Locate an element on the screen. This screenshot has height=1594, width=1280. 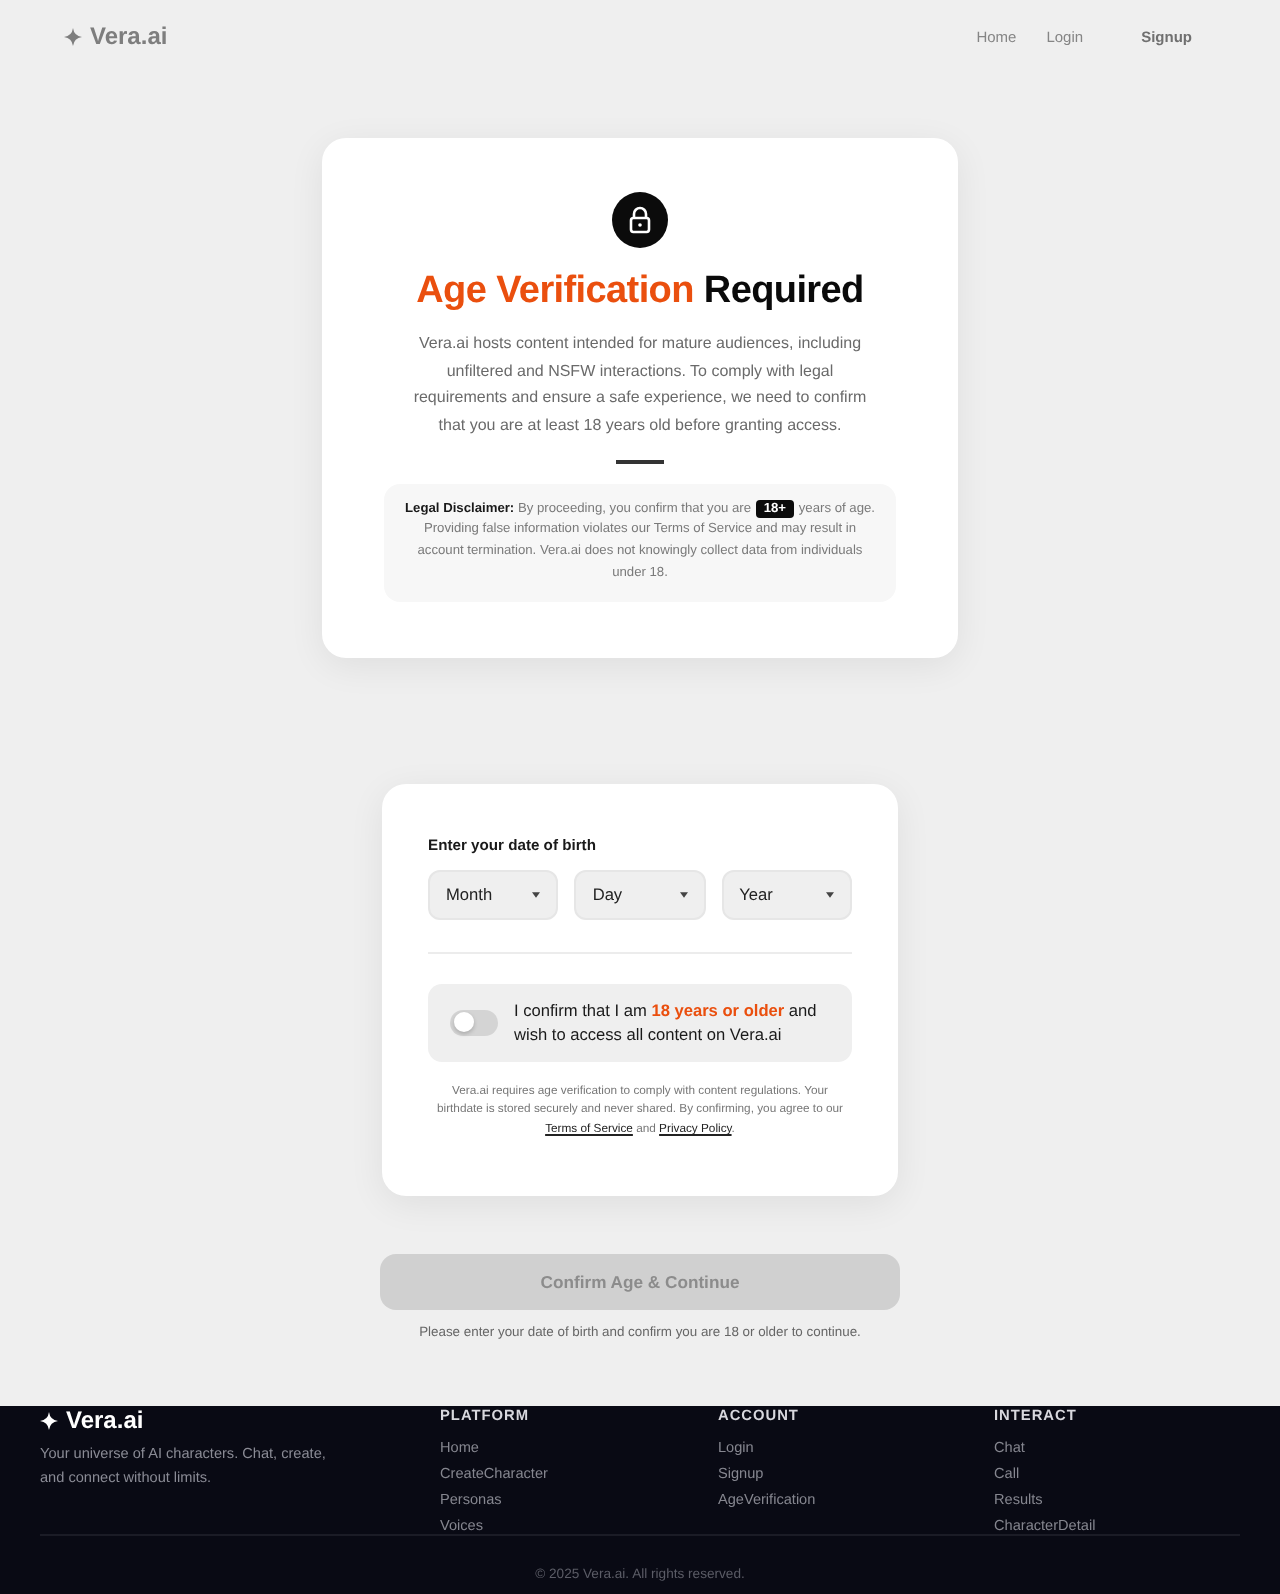
page-title: Age Verification Required is located at coordinates (640, 292).